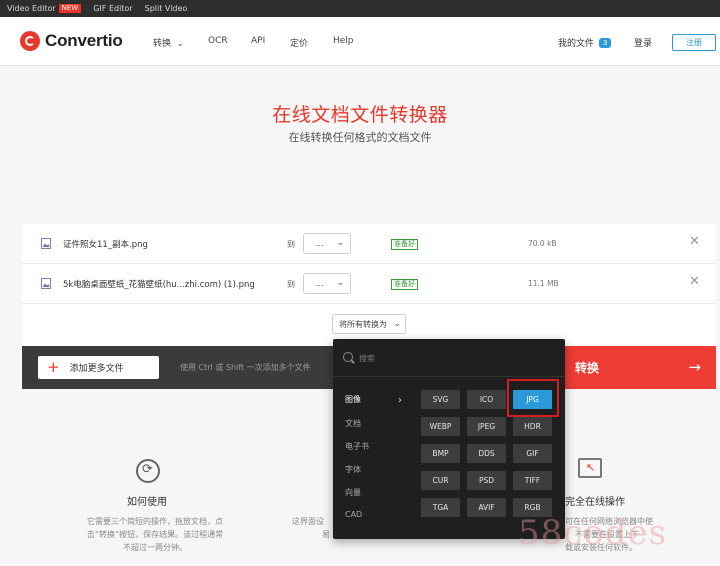  I want to click on category-vector: 向量, so click(353, 492).